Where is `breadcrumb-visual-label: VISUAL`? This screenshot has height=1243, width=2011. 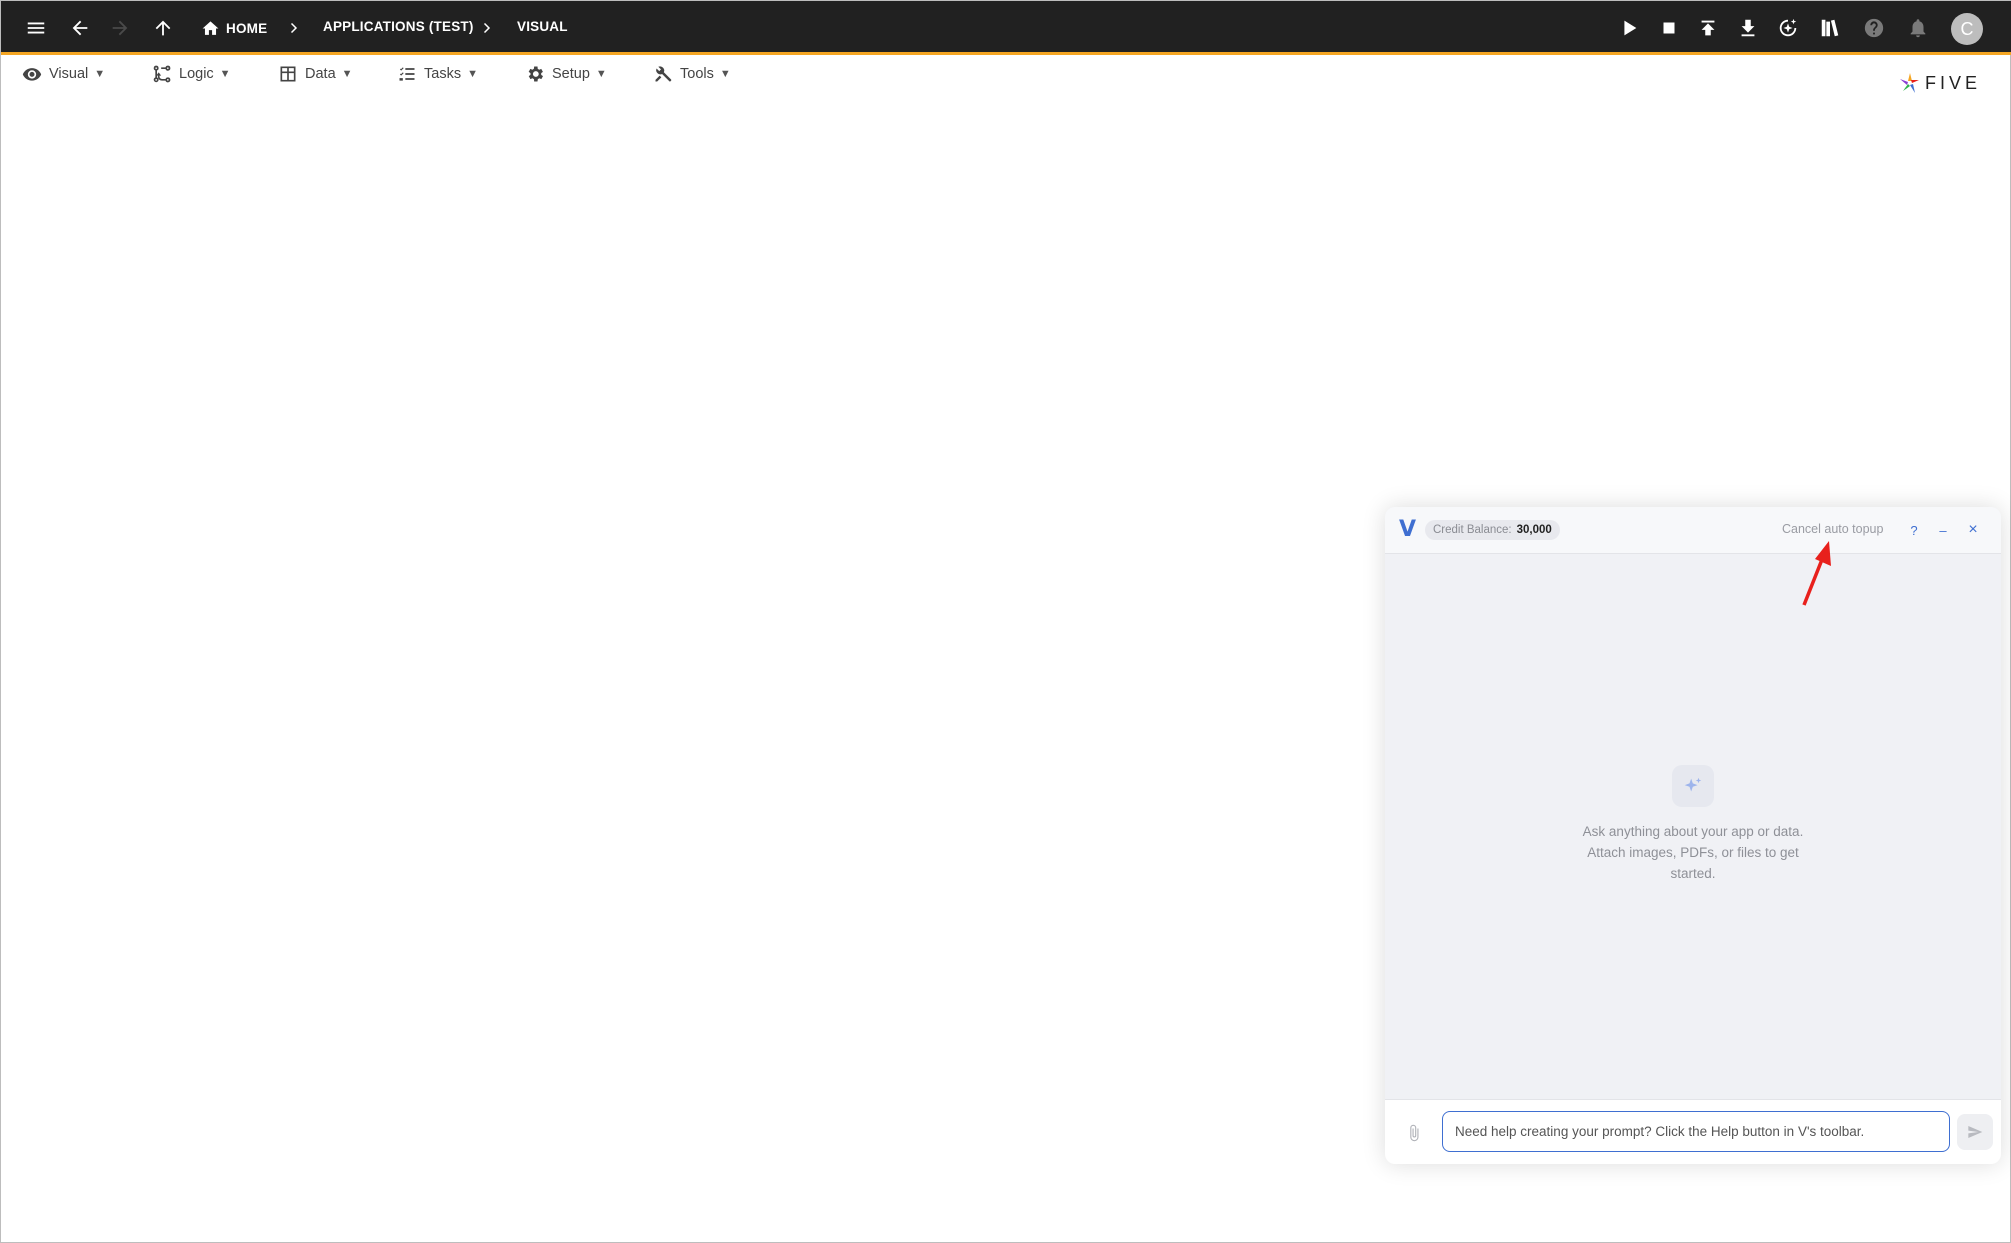
breadcrumb-visual-label: VISUAL is located at coordinates (542, 26).